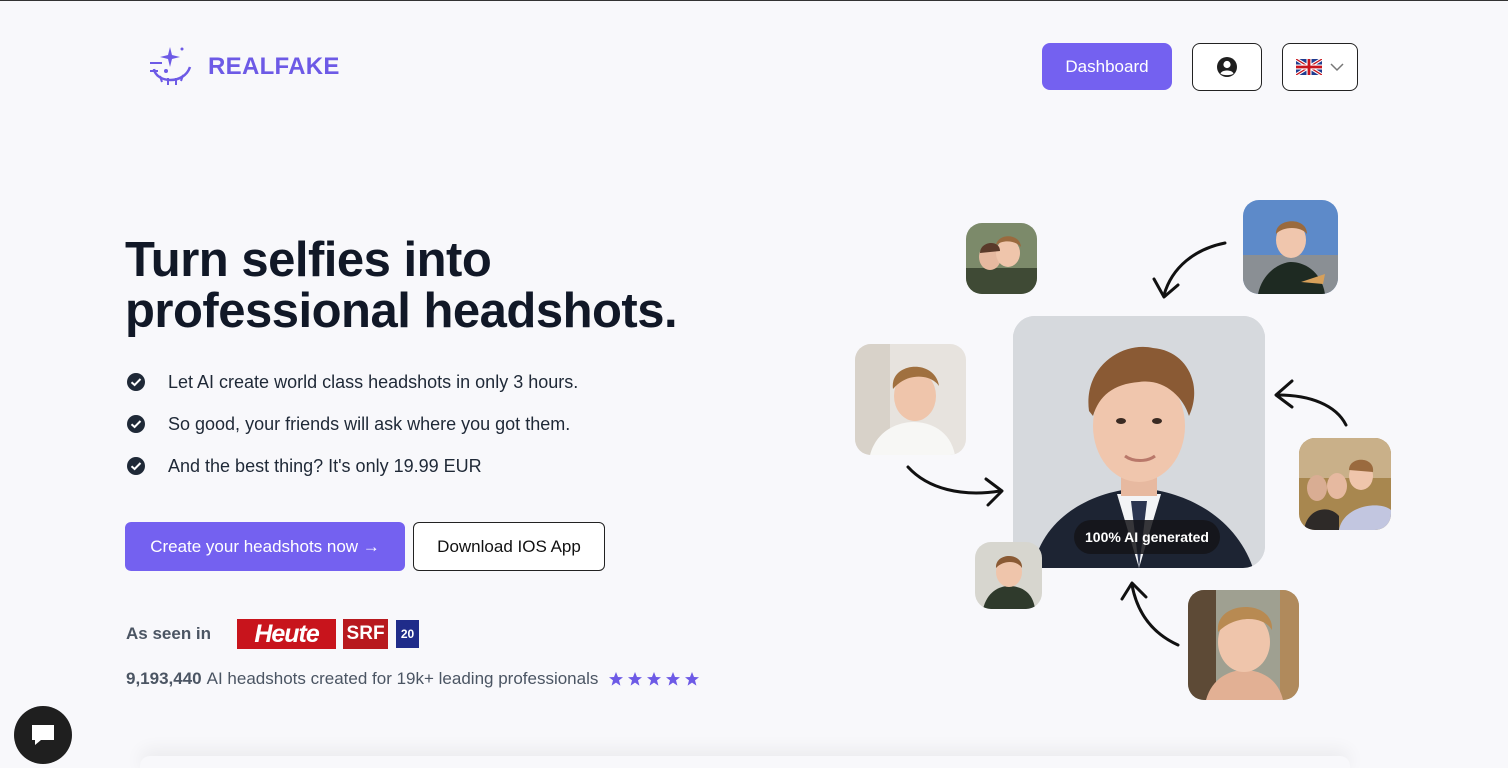 The height and width of the screenshot is (768, 1508). Describe the element at coordinates (169, 633) in the screenshot. I see `press-label: As seen in` at that location.